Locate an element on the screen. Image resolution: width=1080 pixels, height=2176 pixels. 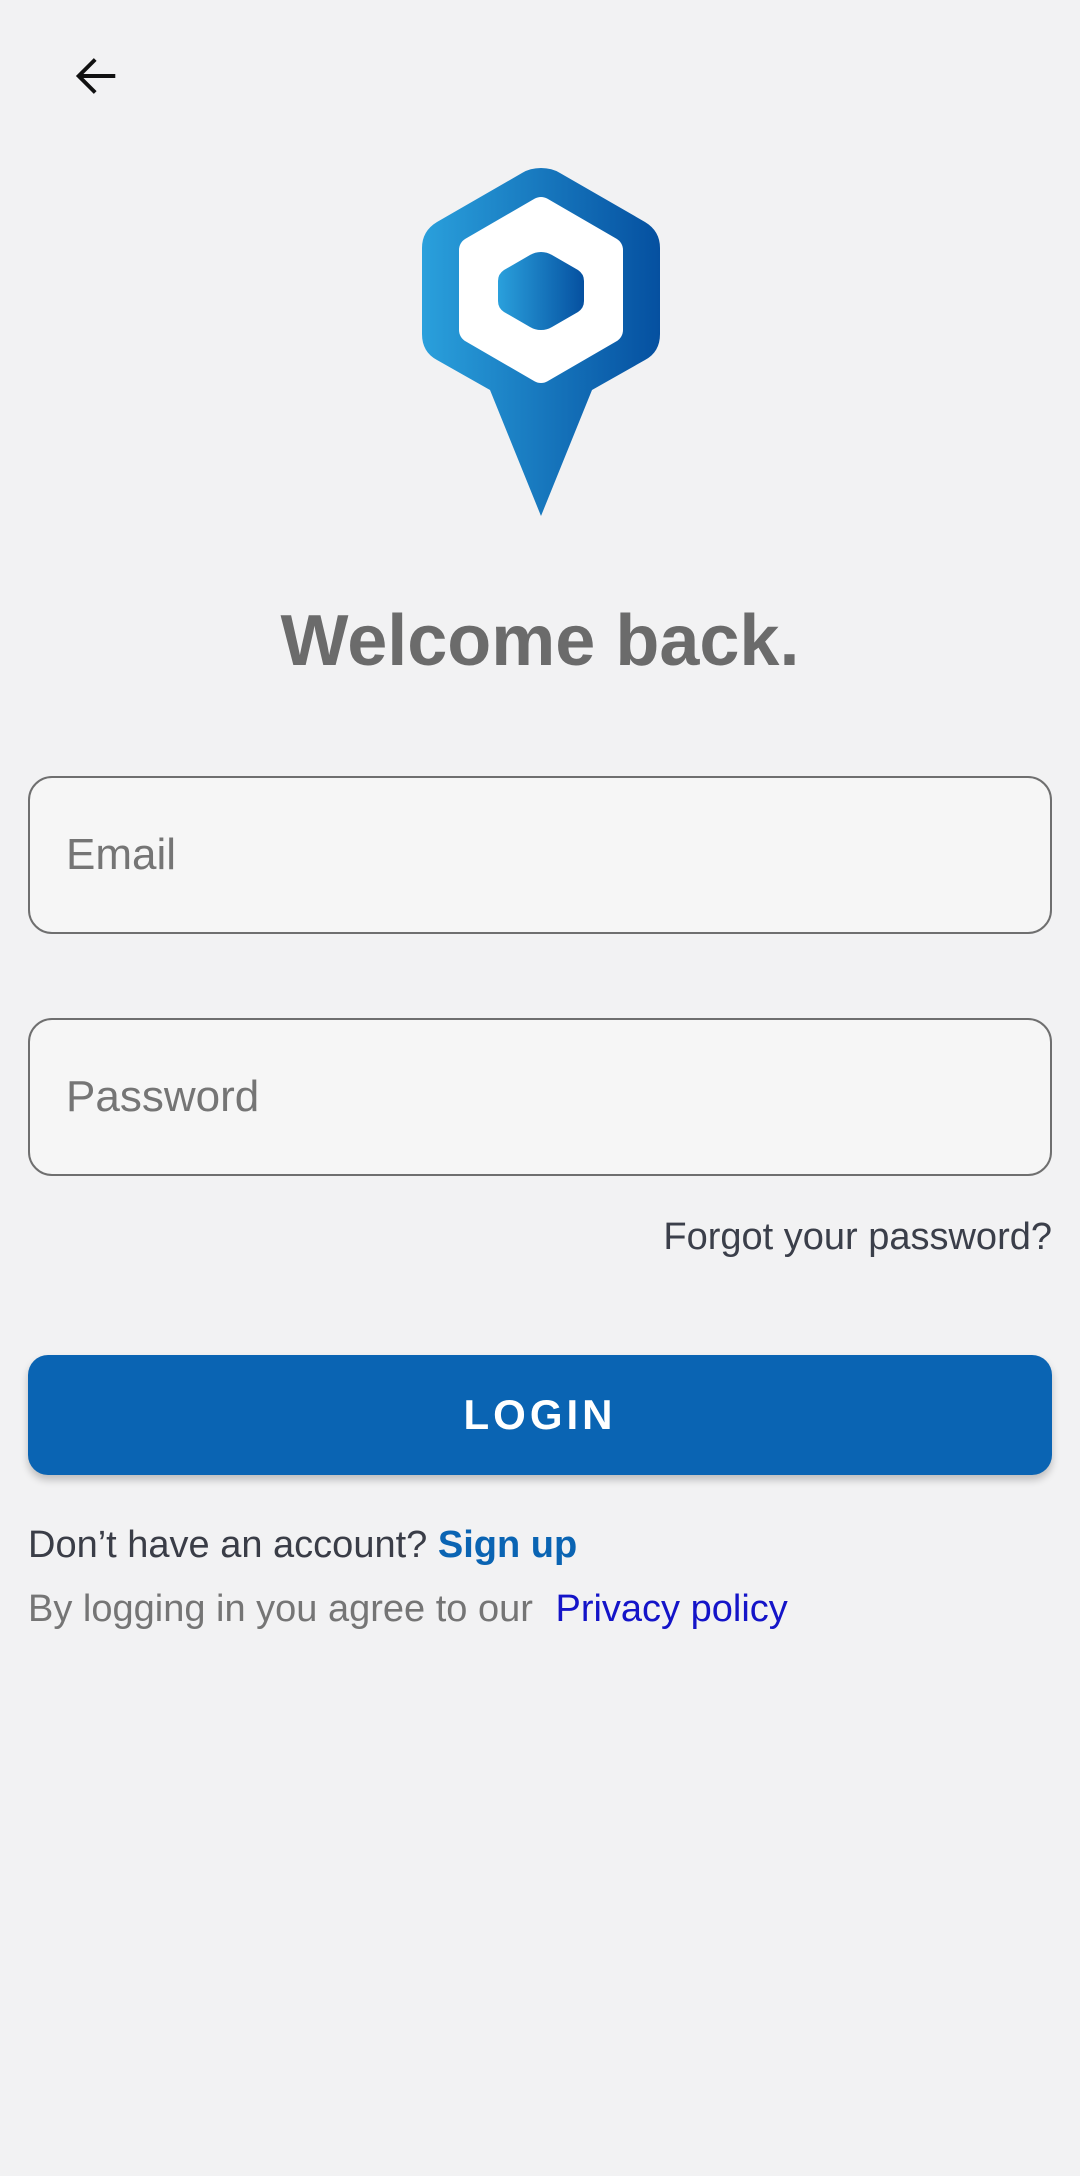
back-button is located at coordinates (96, 76).